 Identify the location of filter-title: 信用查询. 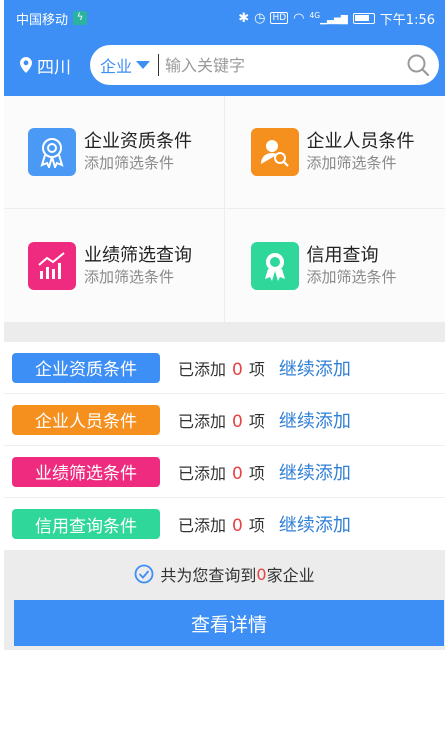
(342, 255).